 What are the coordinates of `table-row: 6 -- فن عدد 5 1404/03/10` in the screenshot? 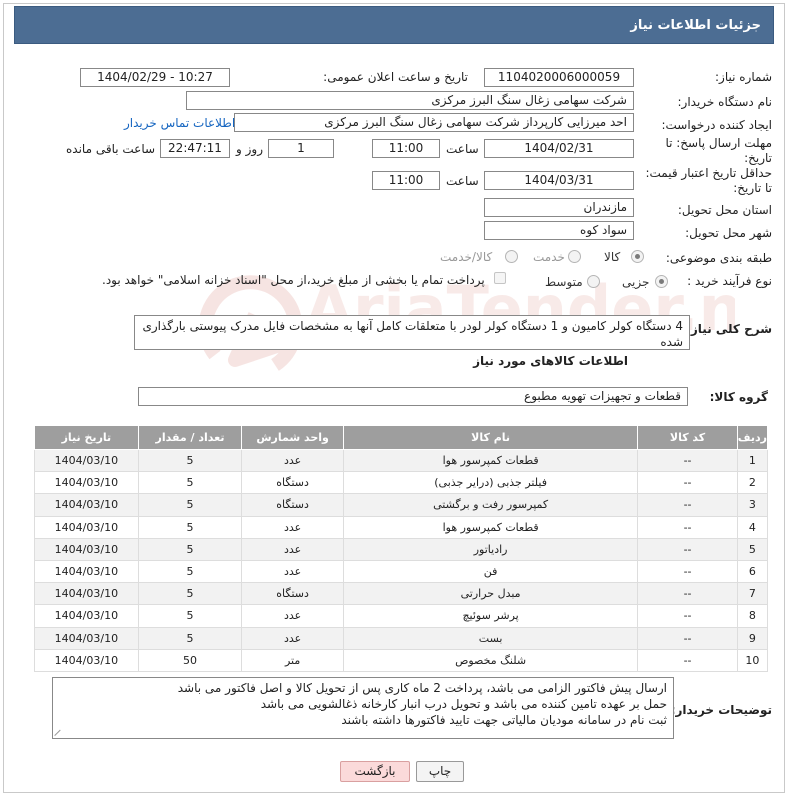 It's located at (401, 571).